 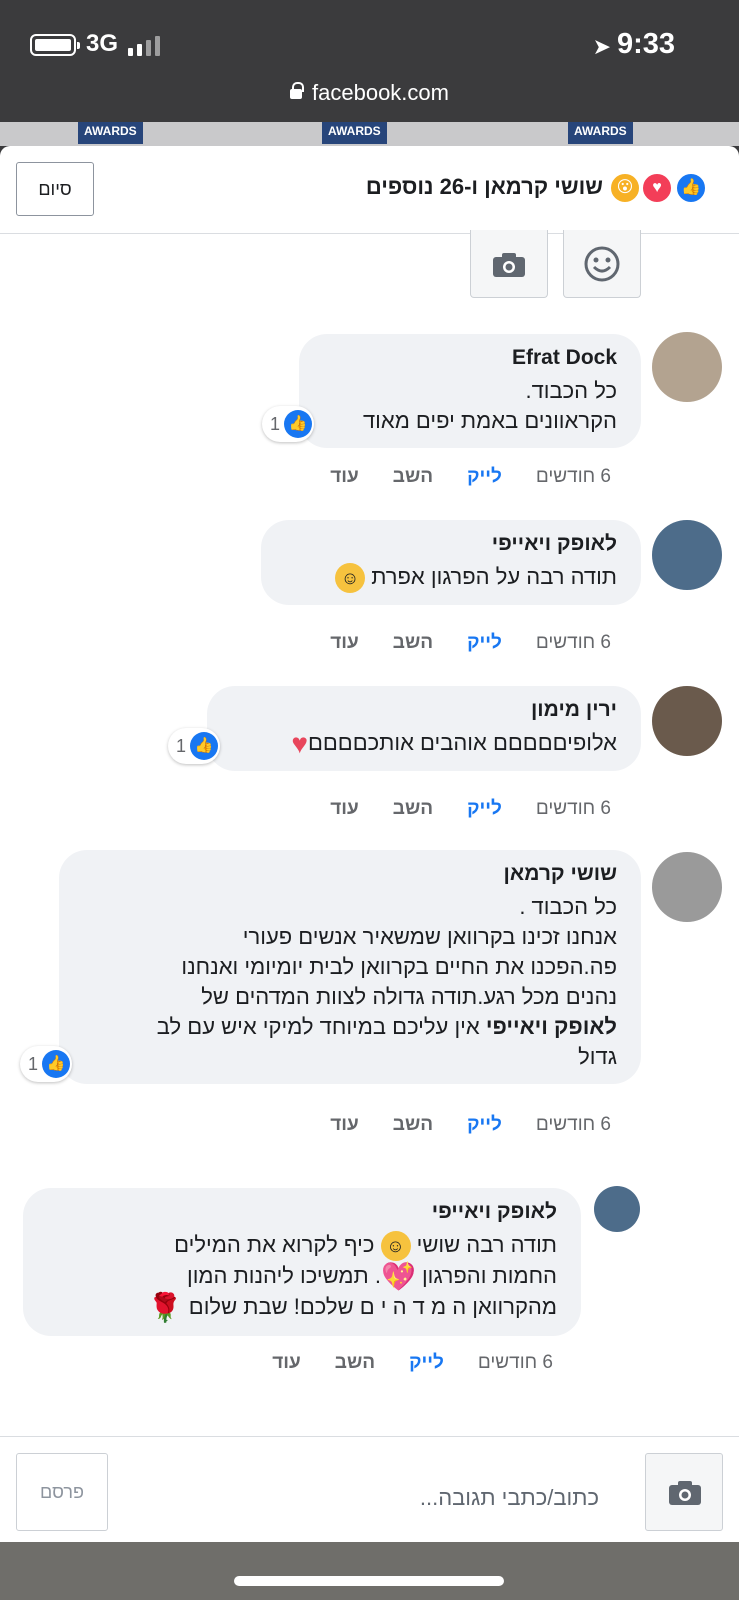 What do you see at coordinates (691, 188) in the screenshot?
I see `like-reaction-icon: 👍` at bounding box center [691, 188].